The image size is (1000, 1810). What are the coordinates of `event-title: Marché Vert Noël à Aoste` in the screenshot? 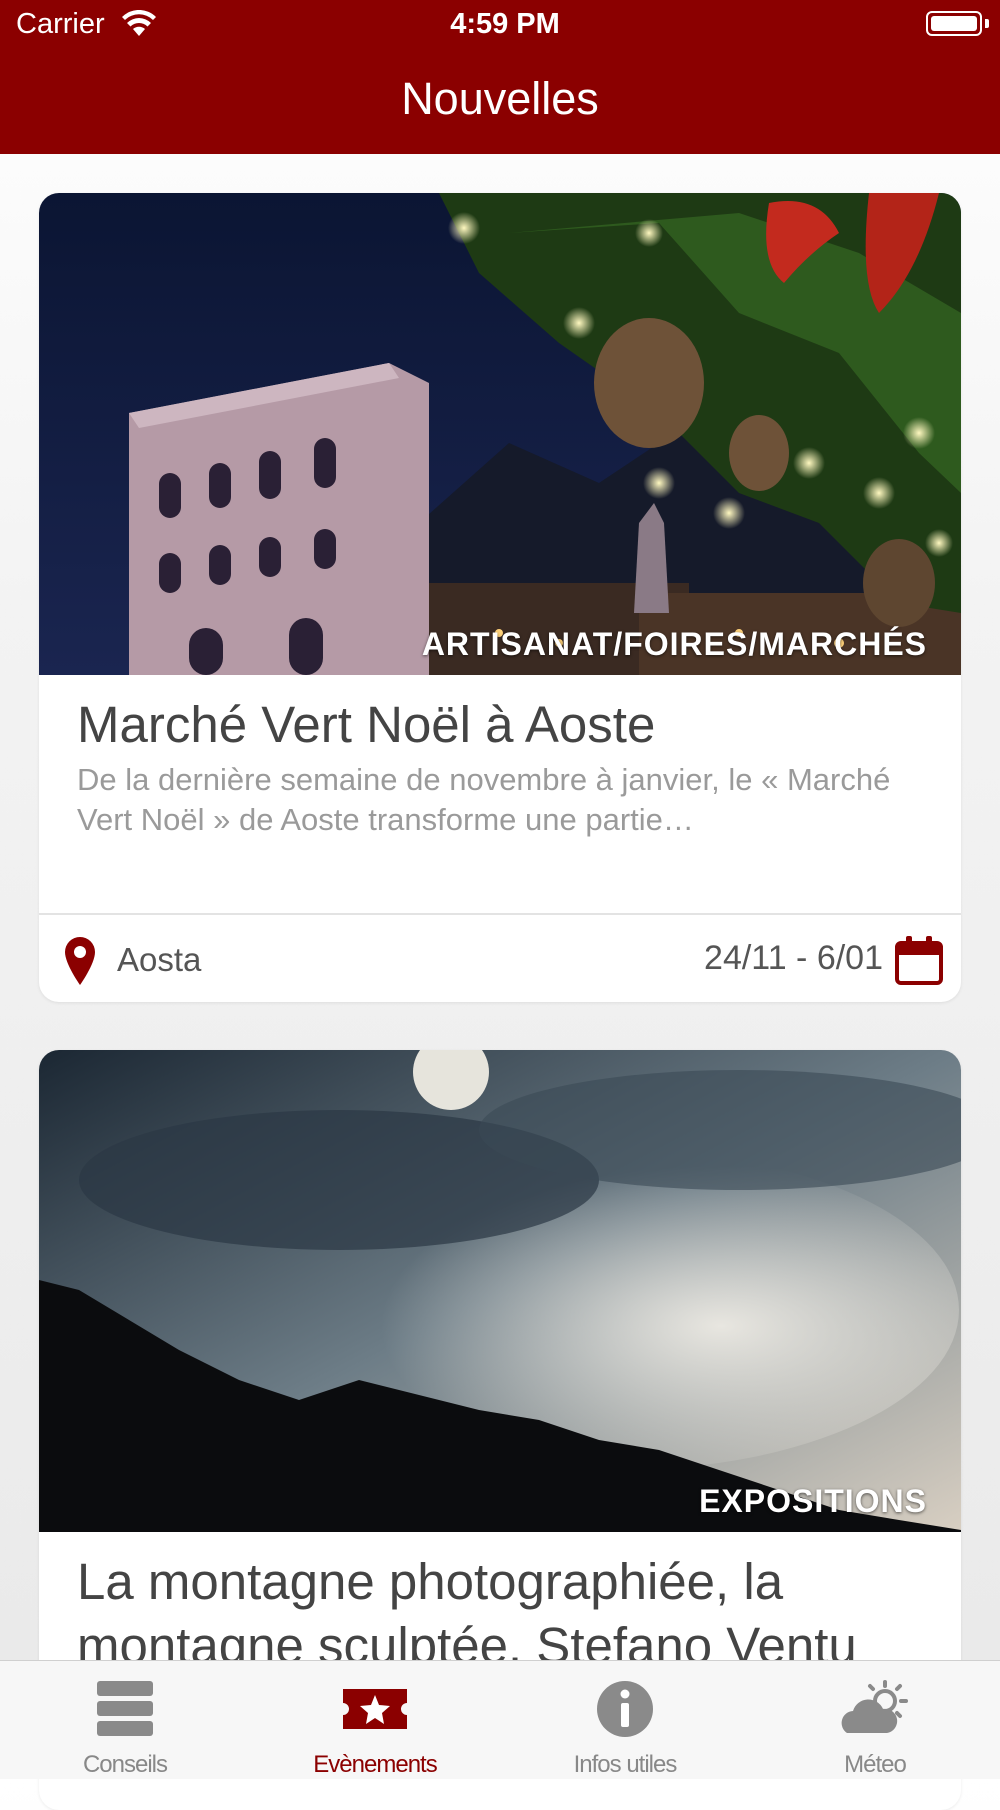 It's located at (366, 724).